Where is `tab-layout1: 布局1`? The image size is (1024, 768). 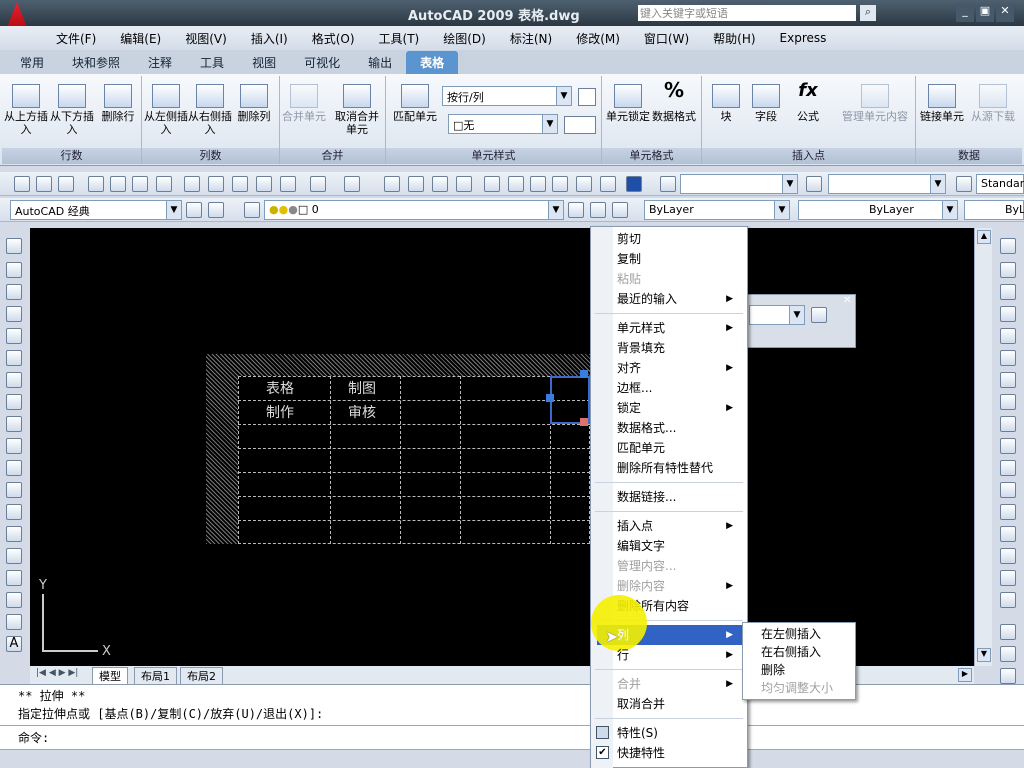 tab-layout1: 布局1 is located at coordinates (155, 676).